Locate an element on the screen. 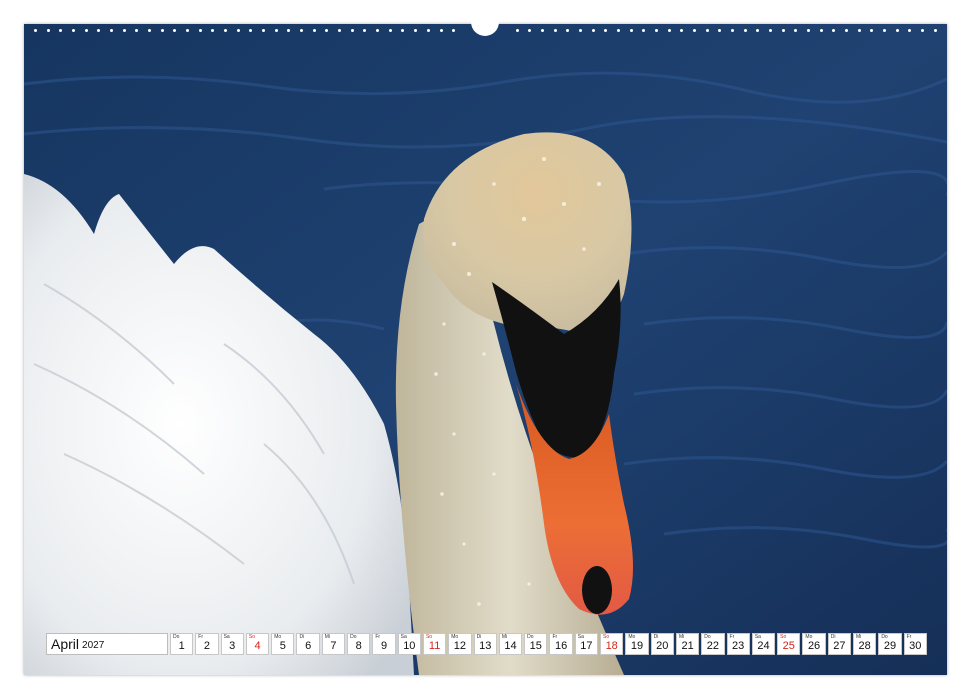 The image size is (971, 700). day-cell: Di 27 is located at coordinates (839, 644).